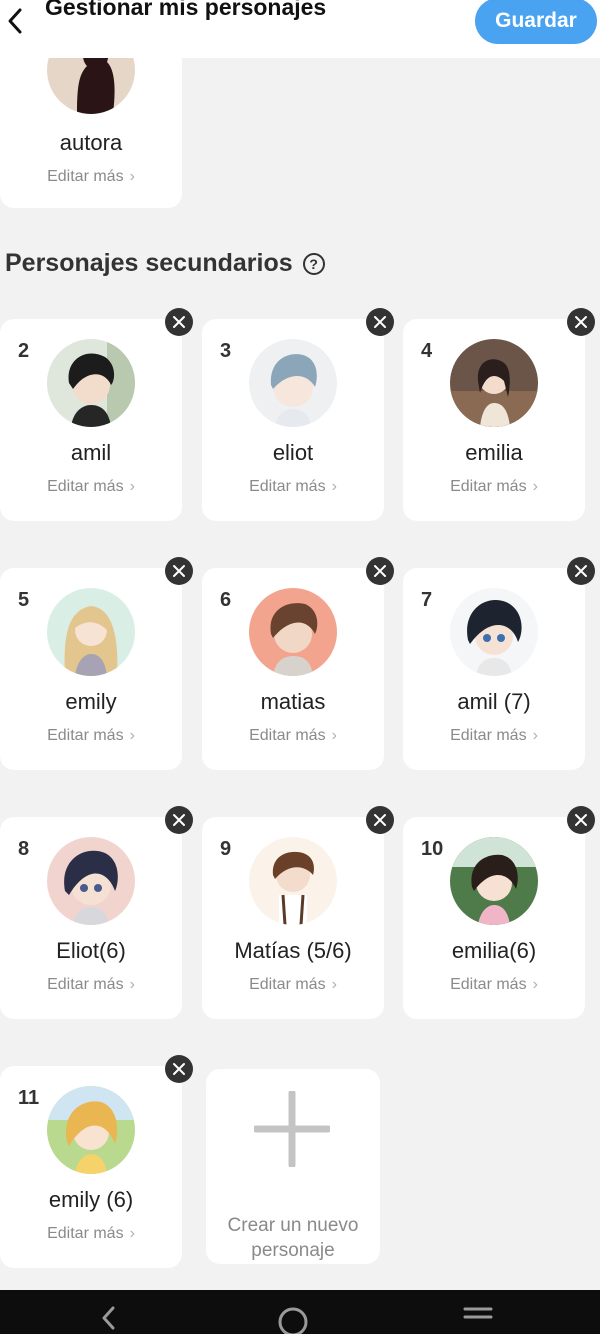  What do you see at coordinates (293, 701) in the screenshot?
I see `character-name: matias` at bounding box center [293, 701].